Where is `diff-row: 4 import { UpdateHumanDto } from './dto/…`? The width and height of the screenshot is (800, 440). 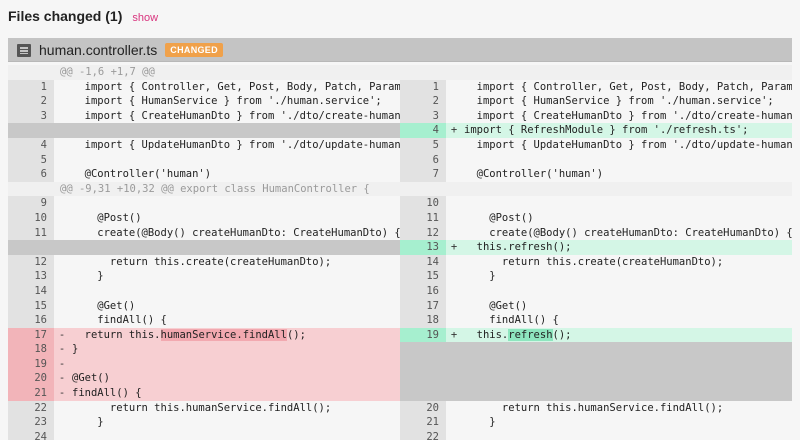
diff-row: 4 import { UpdateHumanDto } from './dto/… is located at coordinates (400, 145).